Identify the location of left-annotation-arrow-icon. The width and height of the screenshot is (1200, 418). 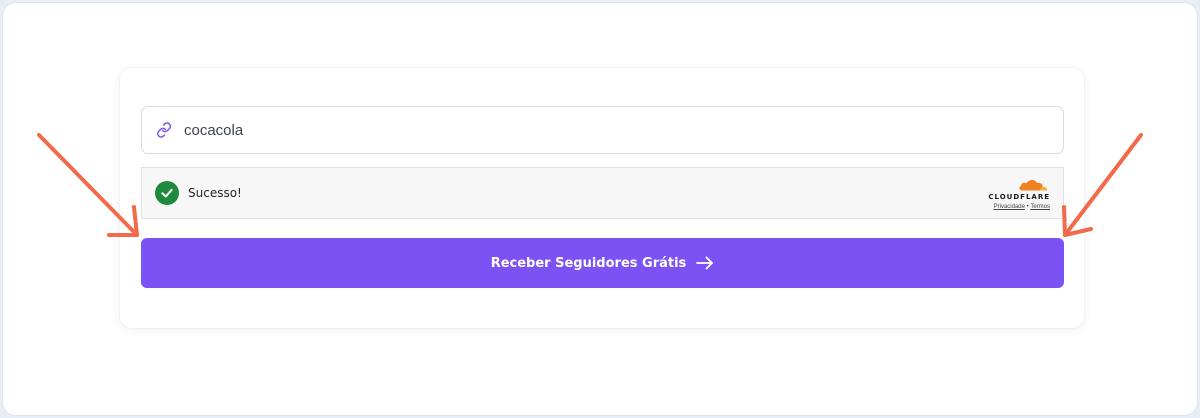
(88, 185).